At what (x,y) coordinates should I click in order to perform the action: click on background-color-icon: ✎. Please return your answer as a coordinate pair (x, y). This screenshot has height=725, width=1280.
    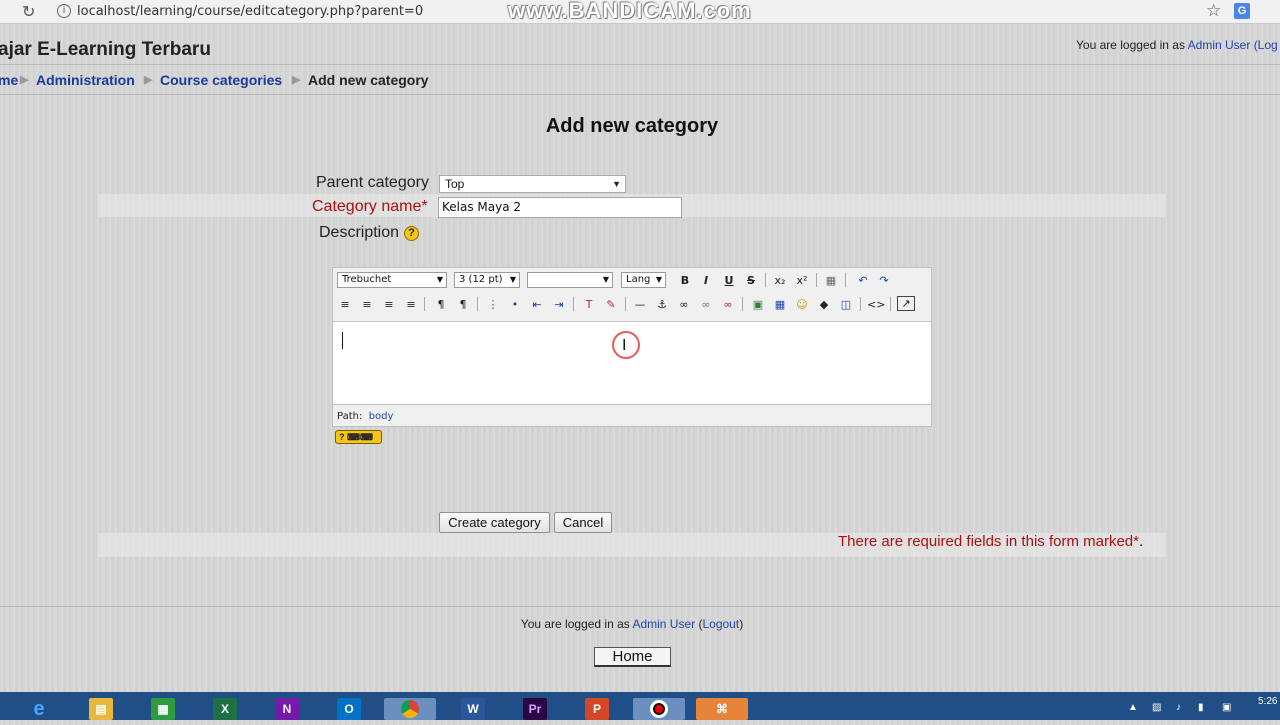
    Looking at the image, I should click on (611, 304).